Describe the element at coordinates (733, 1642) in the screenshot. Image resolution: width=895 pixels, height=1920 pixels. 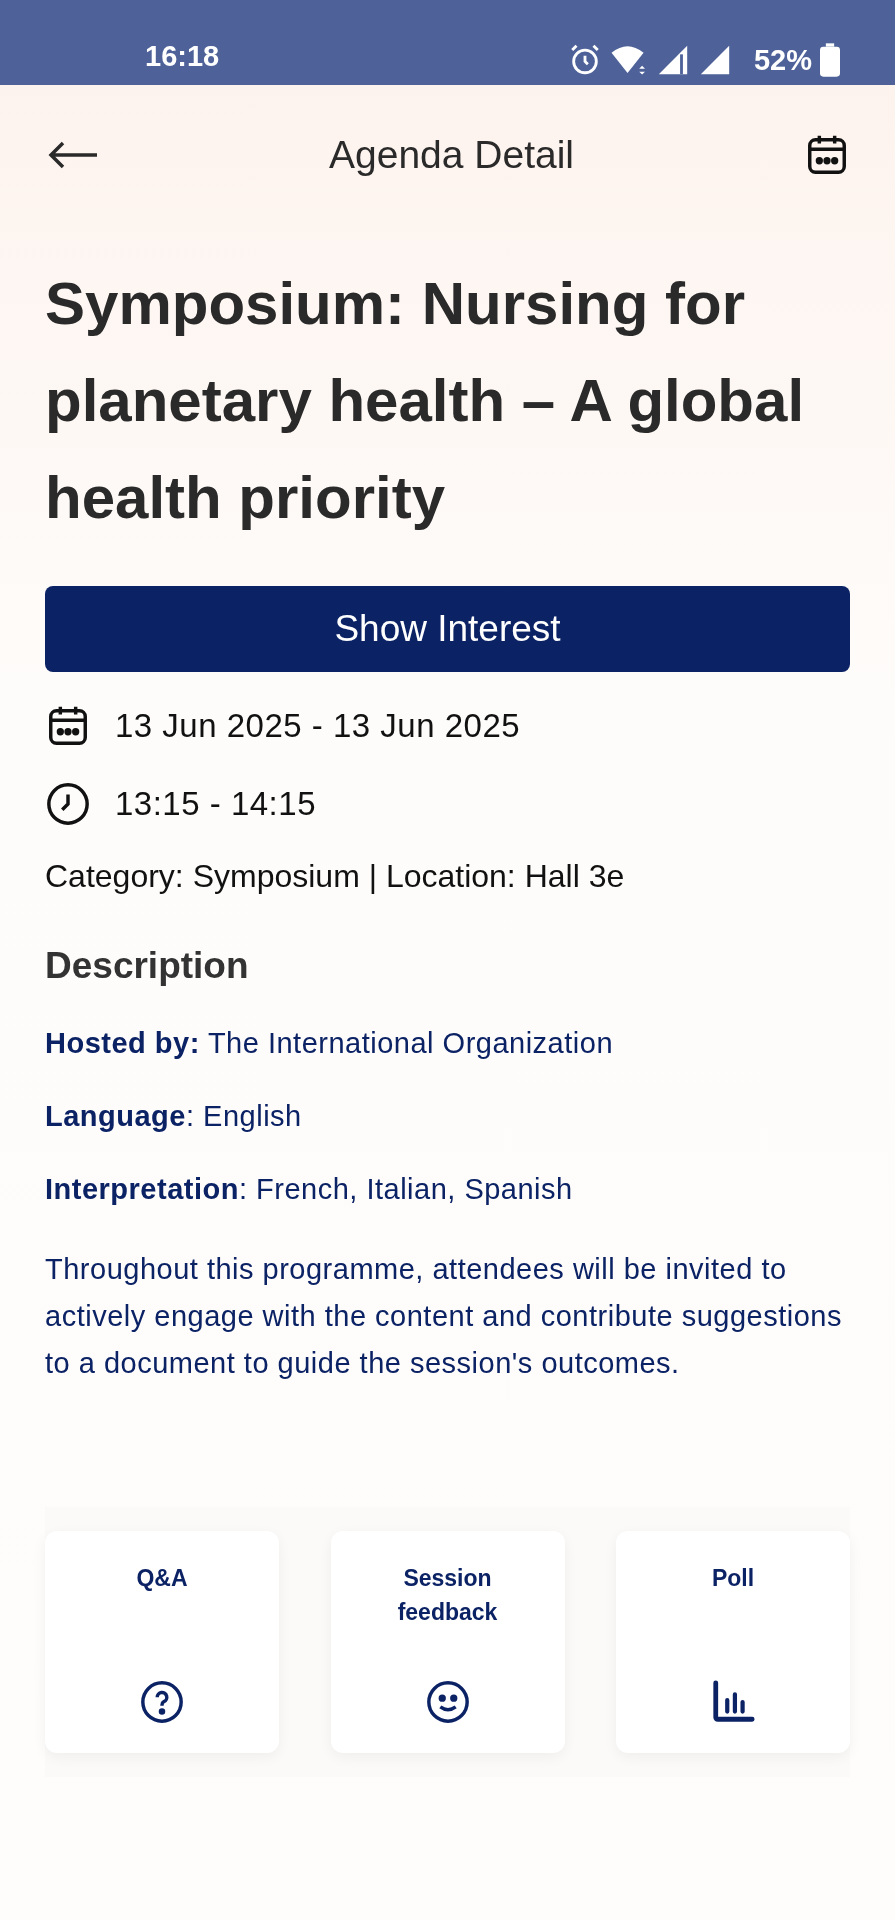
I see `action-card: Poll` at that location.